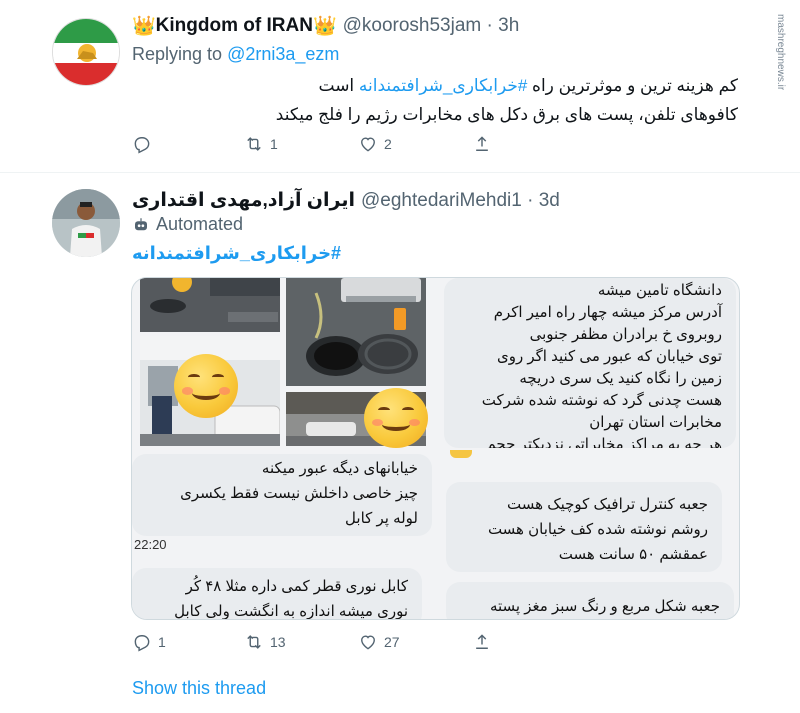  I want to click on chat-line: هست چدنی گرد که نوشته شده شرکت, so click(601, 400).